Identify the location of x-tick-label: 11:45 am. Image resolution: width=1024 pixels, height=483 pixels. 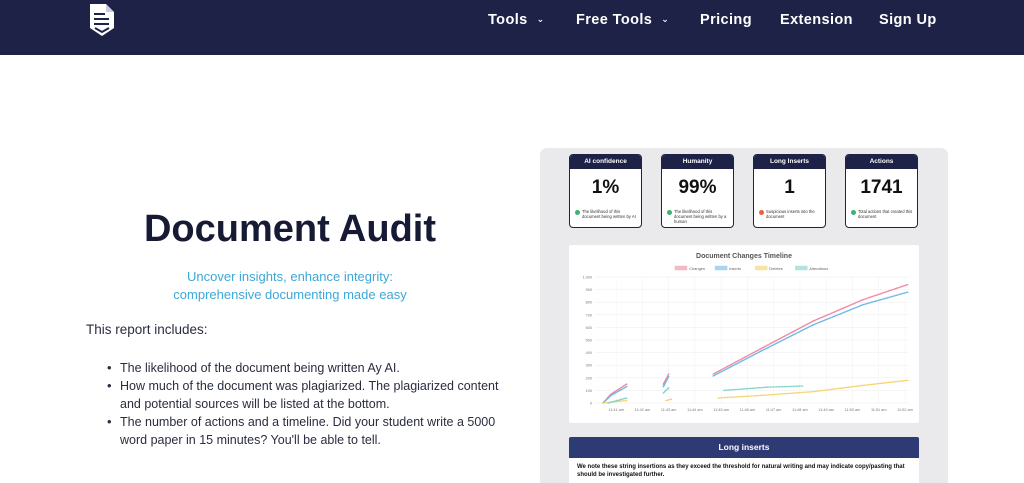
(721, 410).